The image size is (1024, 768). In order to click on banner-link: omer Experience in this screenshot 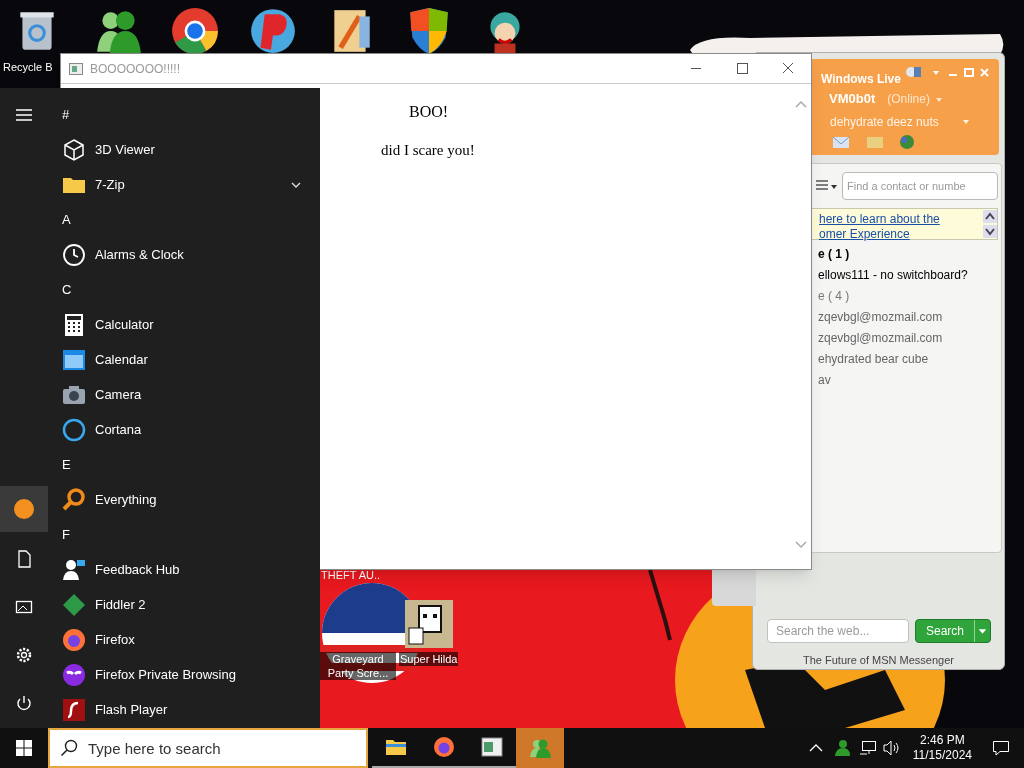, I will do `click(864, 234)`.